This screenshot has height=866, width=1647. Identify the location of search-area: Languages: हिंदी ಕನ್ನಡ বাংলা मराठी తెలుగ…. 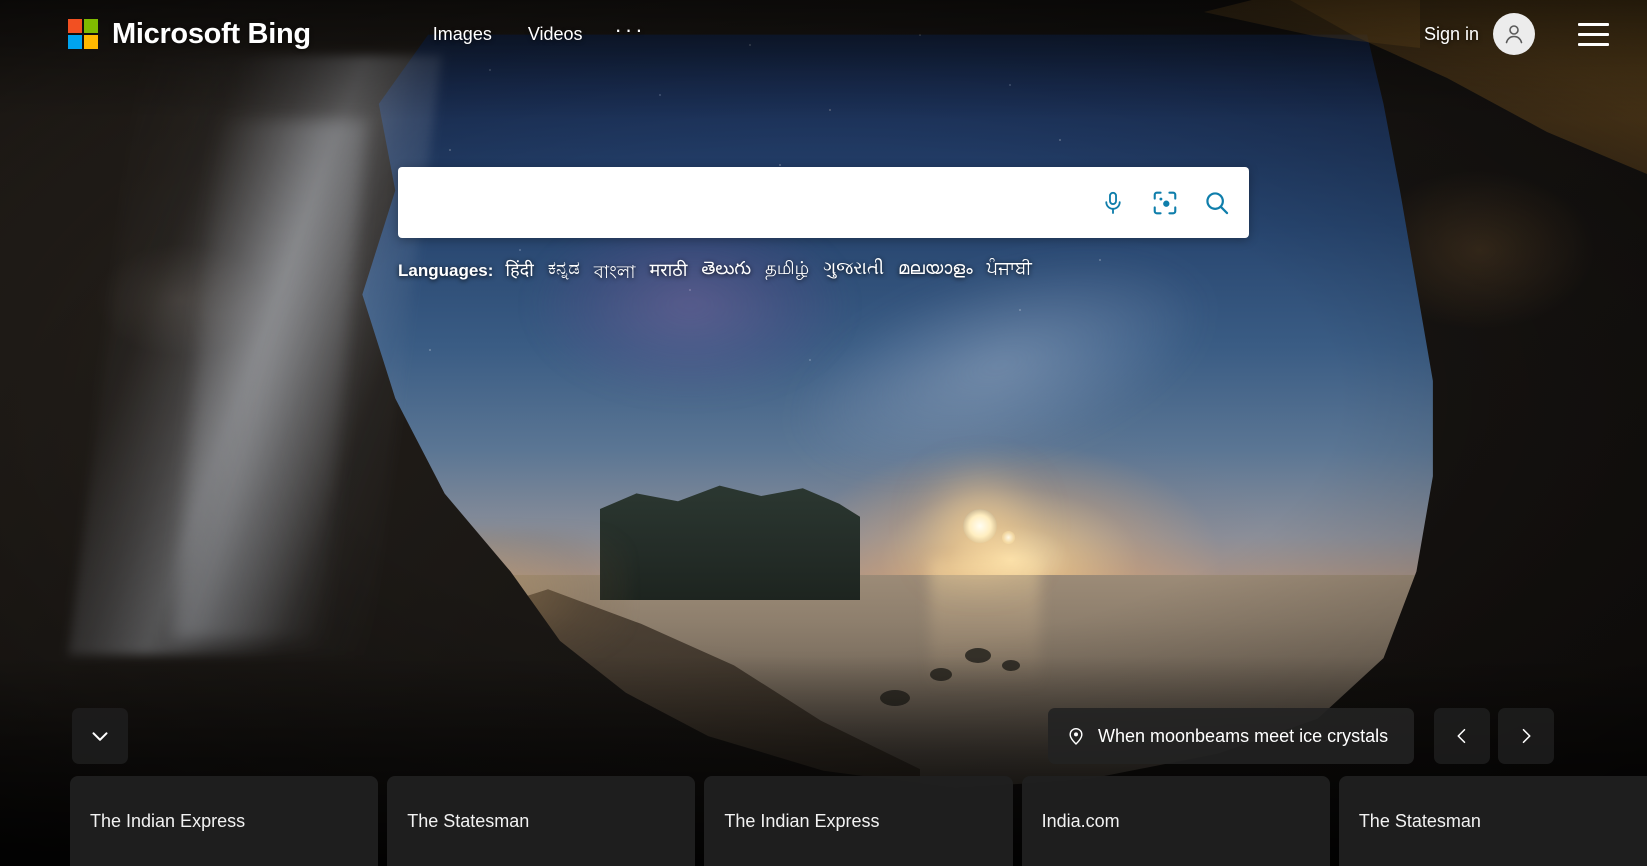
(823, 228).